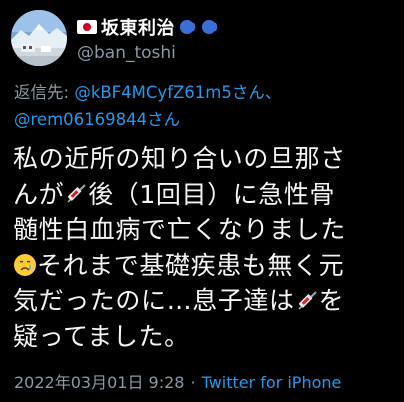 The height and width of the screenshot is (402, 404). I want to click on body-line: 私の近所の知り合いの旦那さ, so click(205, 159).